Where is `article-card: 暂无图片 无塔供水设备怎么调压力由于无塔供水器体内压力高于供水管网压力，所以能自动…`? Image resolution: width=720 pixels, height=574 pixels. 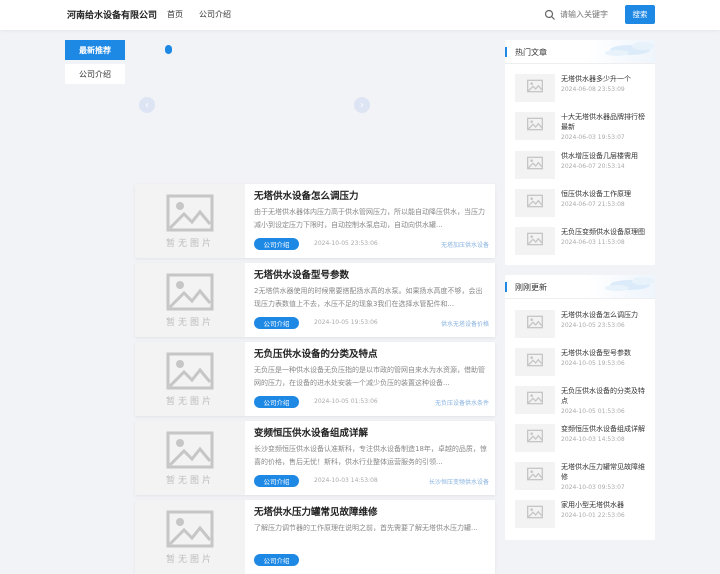
article-card: 暂无图片 无塔供水设备怎么调压力由于无塔供水器体内压力高于供水管网压力，所以能自动… is located at coordinates (315, 221).